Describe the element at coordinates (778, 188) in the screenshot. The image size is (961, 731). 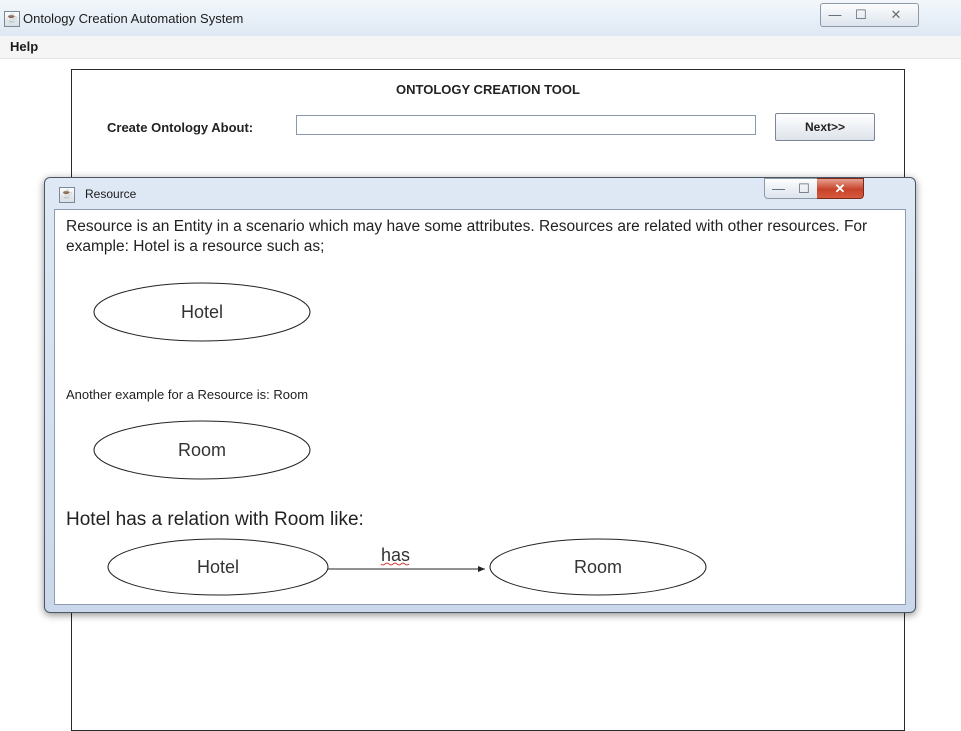
I see `dialog-minimize-button: —` at that location.